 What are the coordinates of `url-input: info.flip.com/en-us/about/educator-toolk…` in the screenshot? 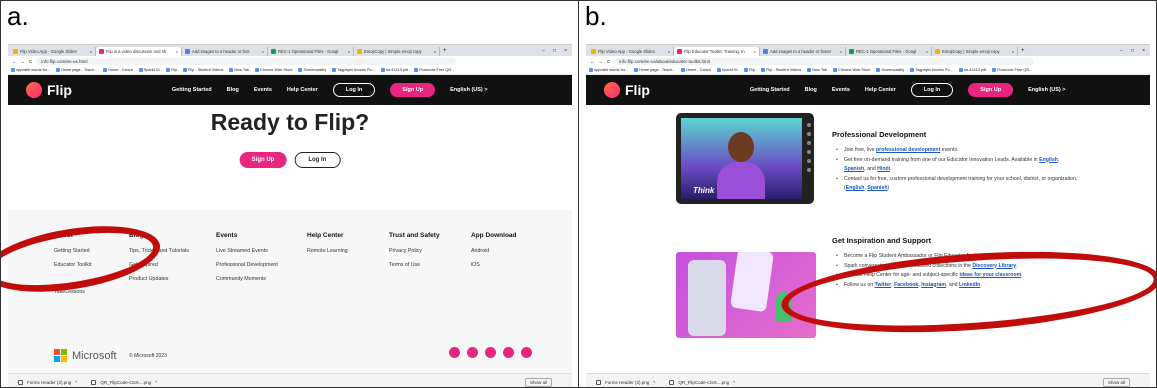 It's located at (824, 61).